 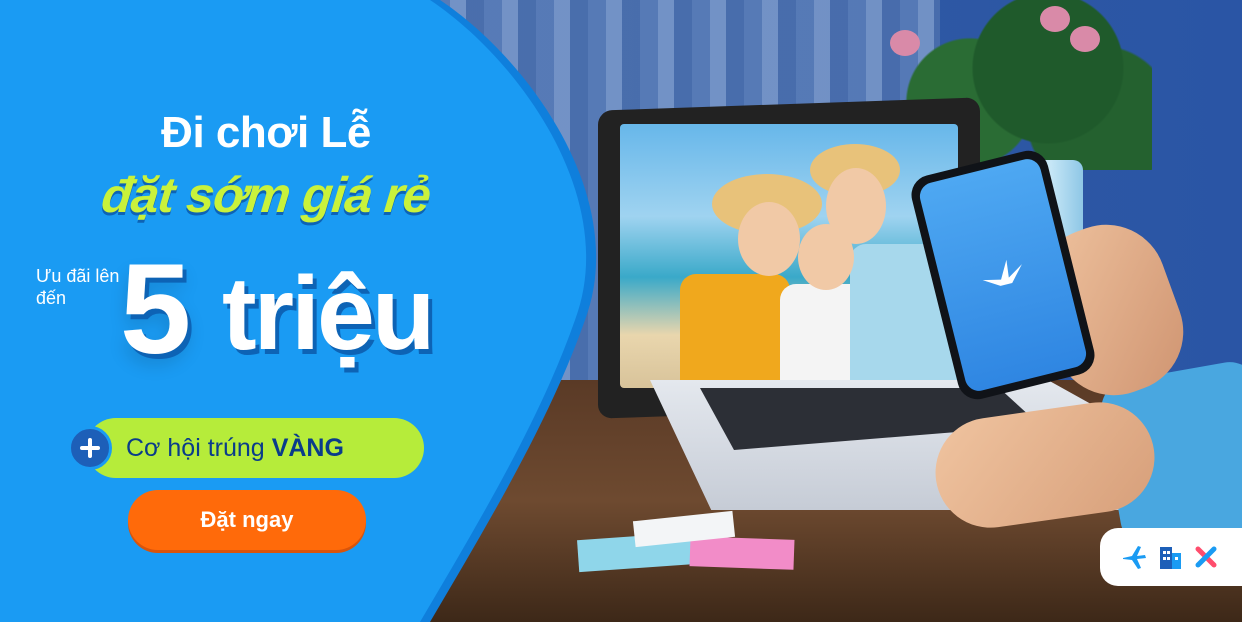 I want to click on gold-emphasis: VÀNG, so click(x=307, y=447).